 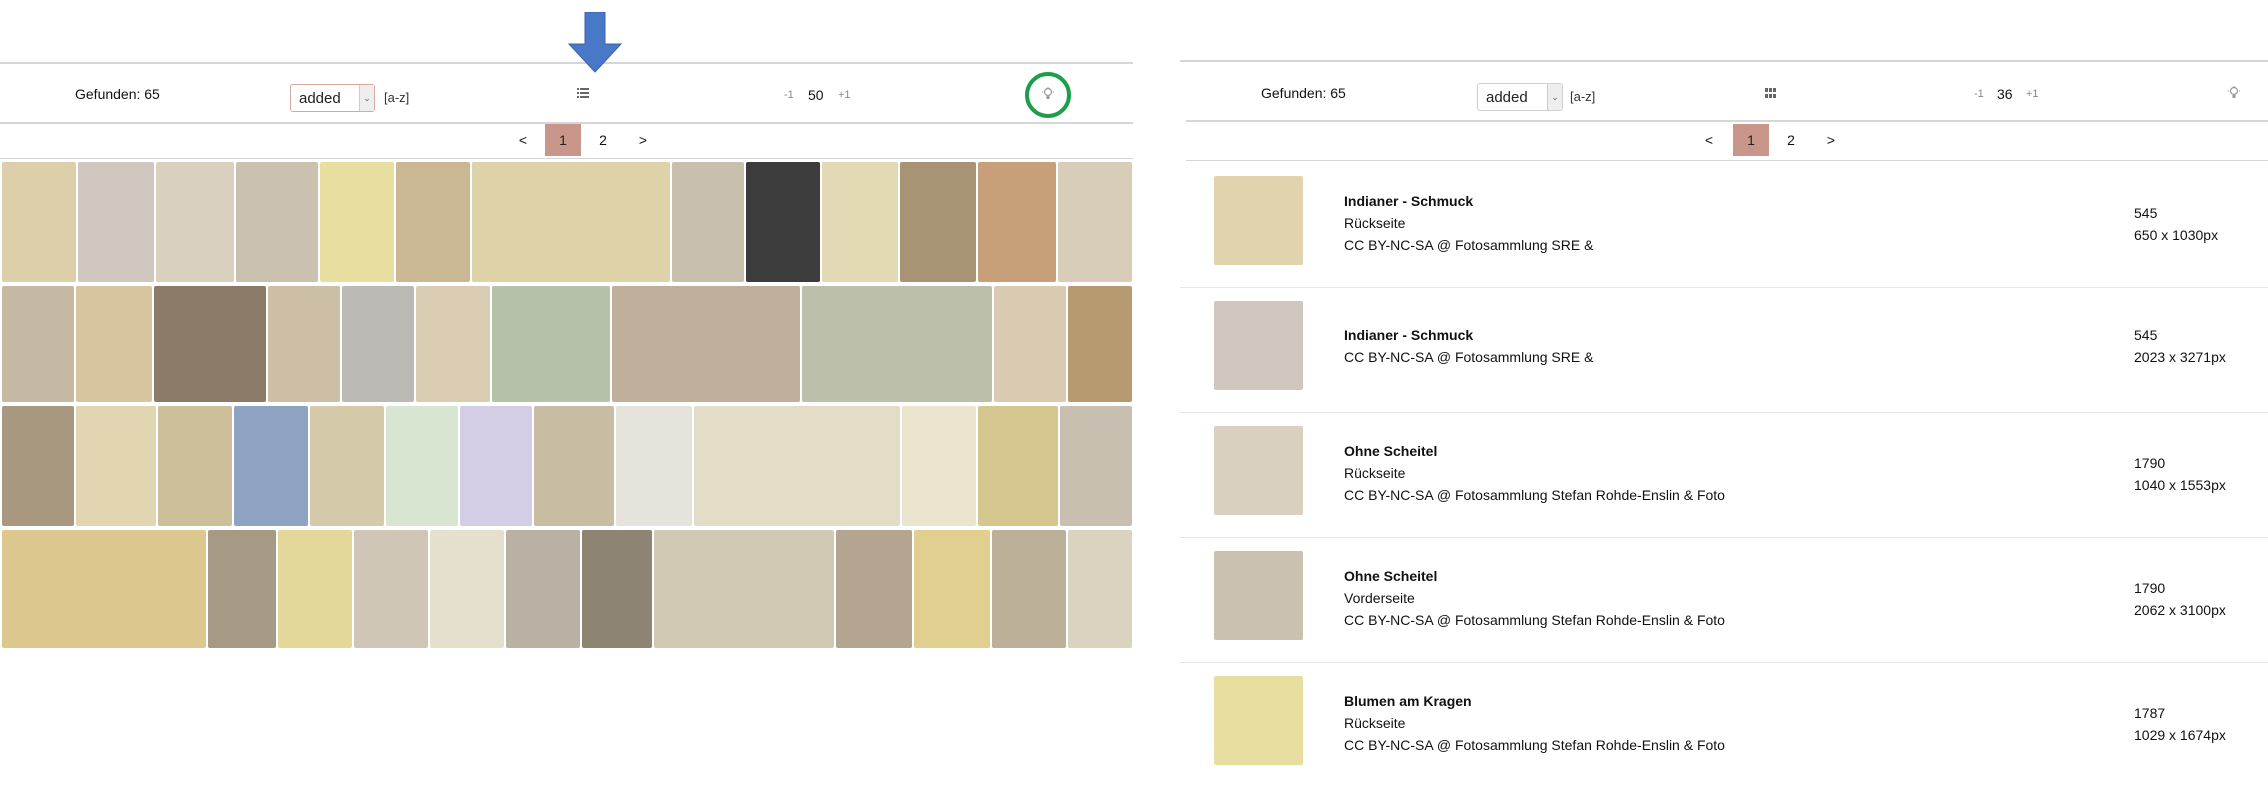 I want to click on list-divider, so click(x=1727, y=160).